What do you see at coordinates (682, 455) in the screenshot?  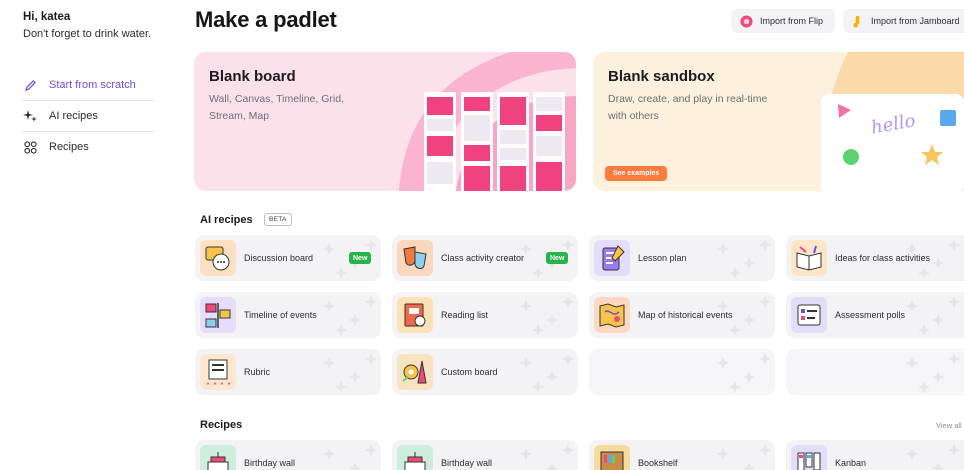 I see `recipe-card: Bookshelf` at bounding box center [682, 455].